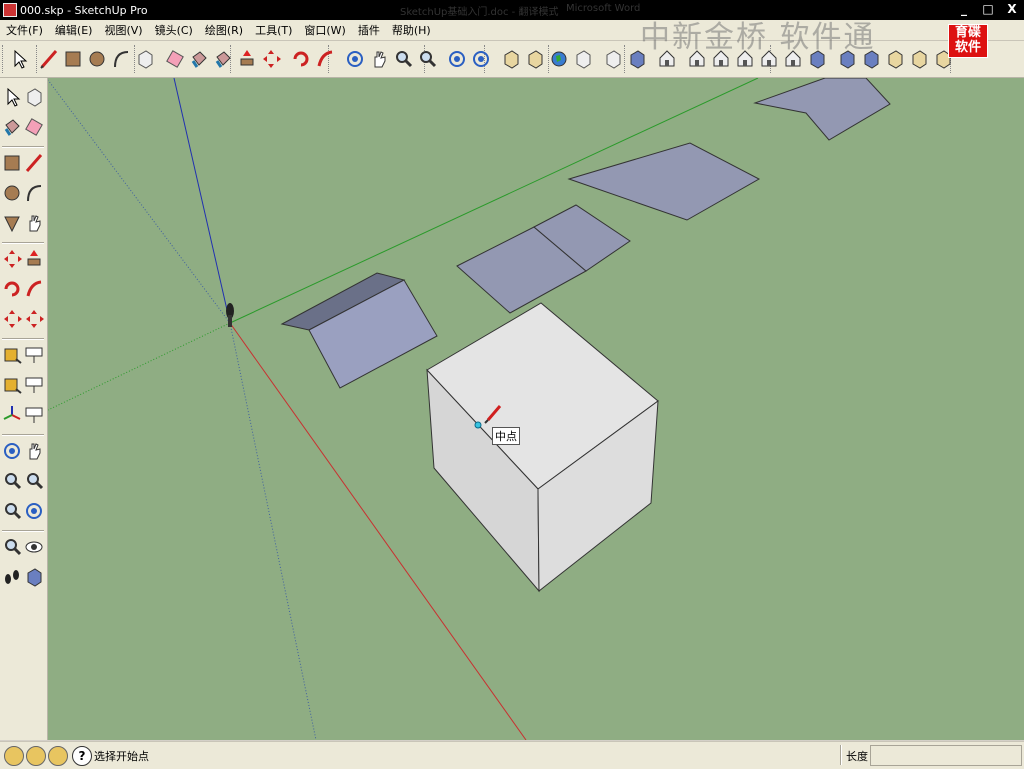 The width and height of the screenshot is (1024, 769). Describe the element at coordinates (34, 481) in the screenshot. I see `zoom-window-icon` at that location.